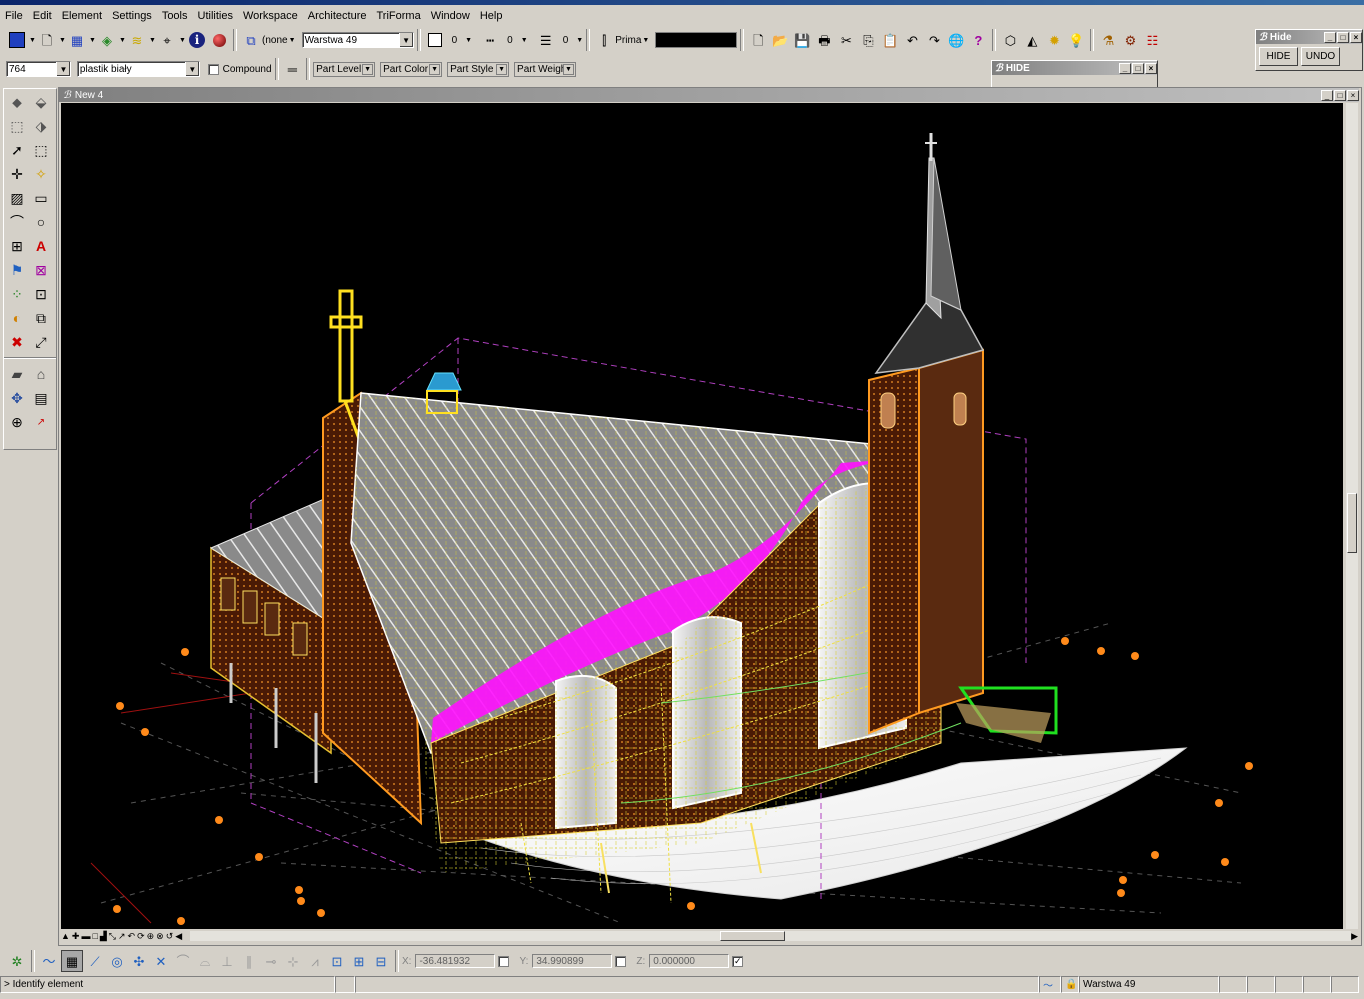  I want to click on snap-nearest-icon: 〜, so click(49, 961).